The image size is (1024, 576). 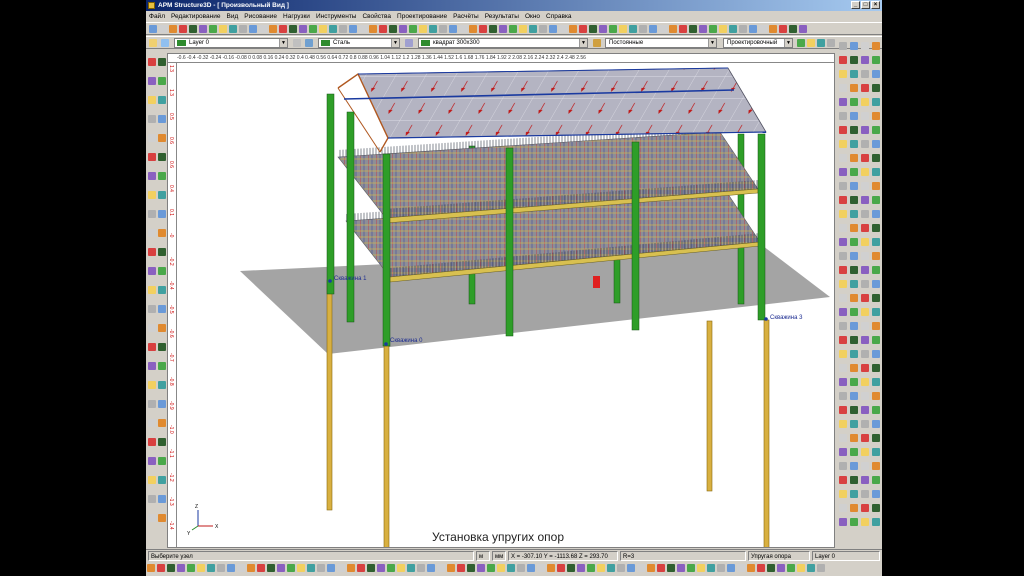 What do you see at coordinates (309, 43) in the screenshot?
I see `material-icon` at bounding box center [309, 43].